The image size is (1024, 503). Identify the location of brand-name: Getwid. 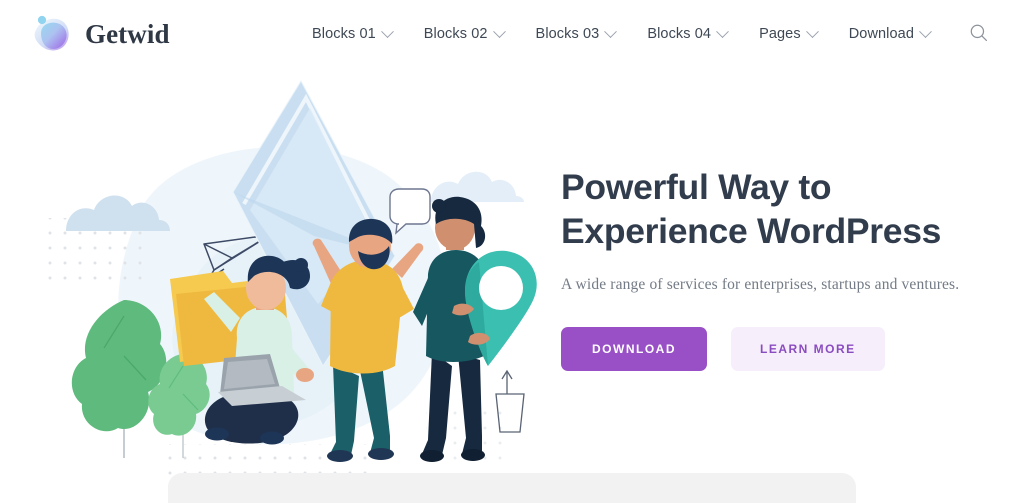
(127, 33).